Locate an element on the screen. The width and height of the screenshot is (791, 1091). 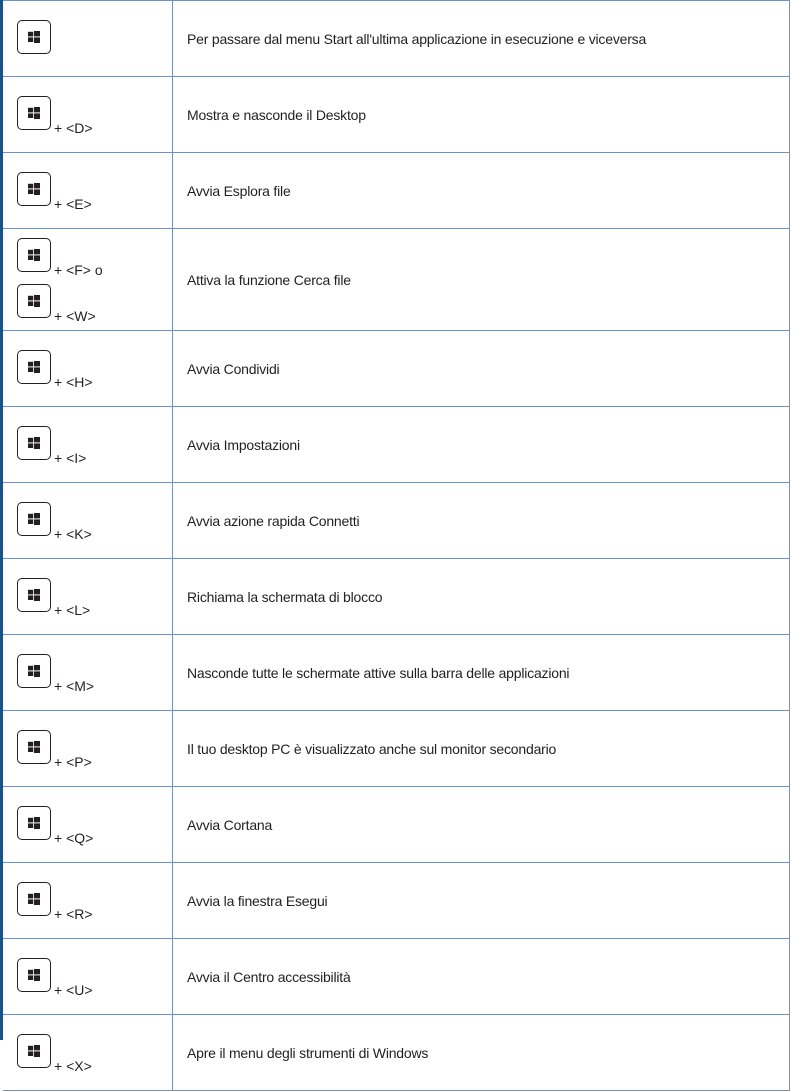
key-suffix: + <M> is located at coordinates (74, 685).